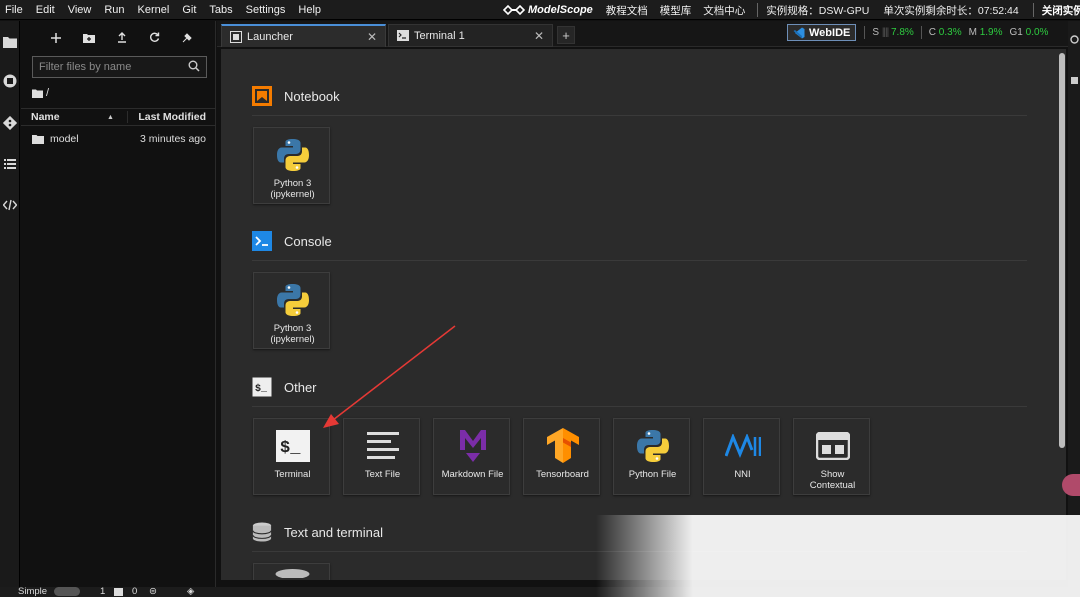  I want to click on tutorial-docs-link: 教程文档, so click(627, 10).